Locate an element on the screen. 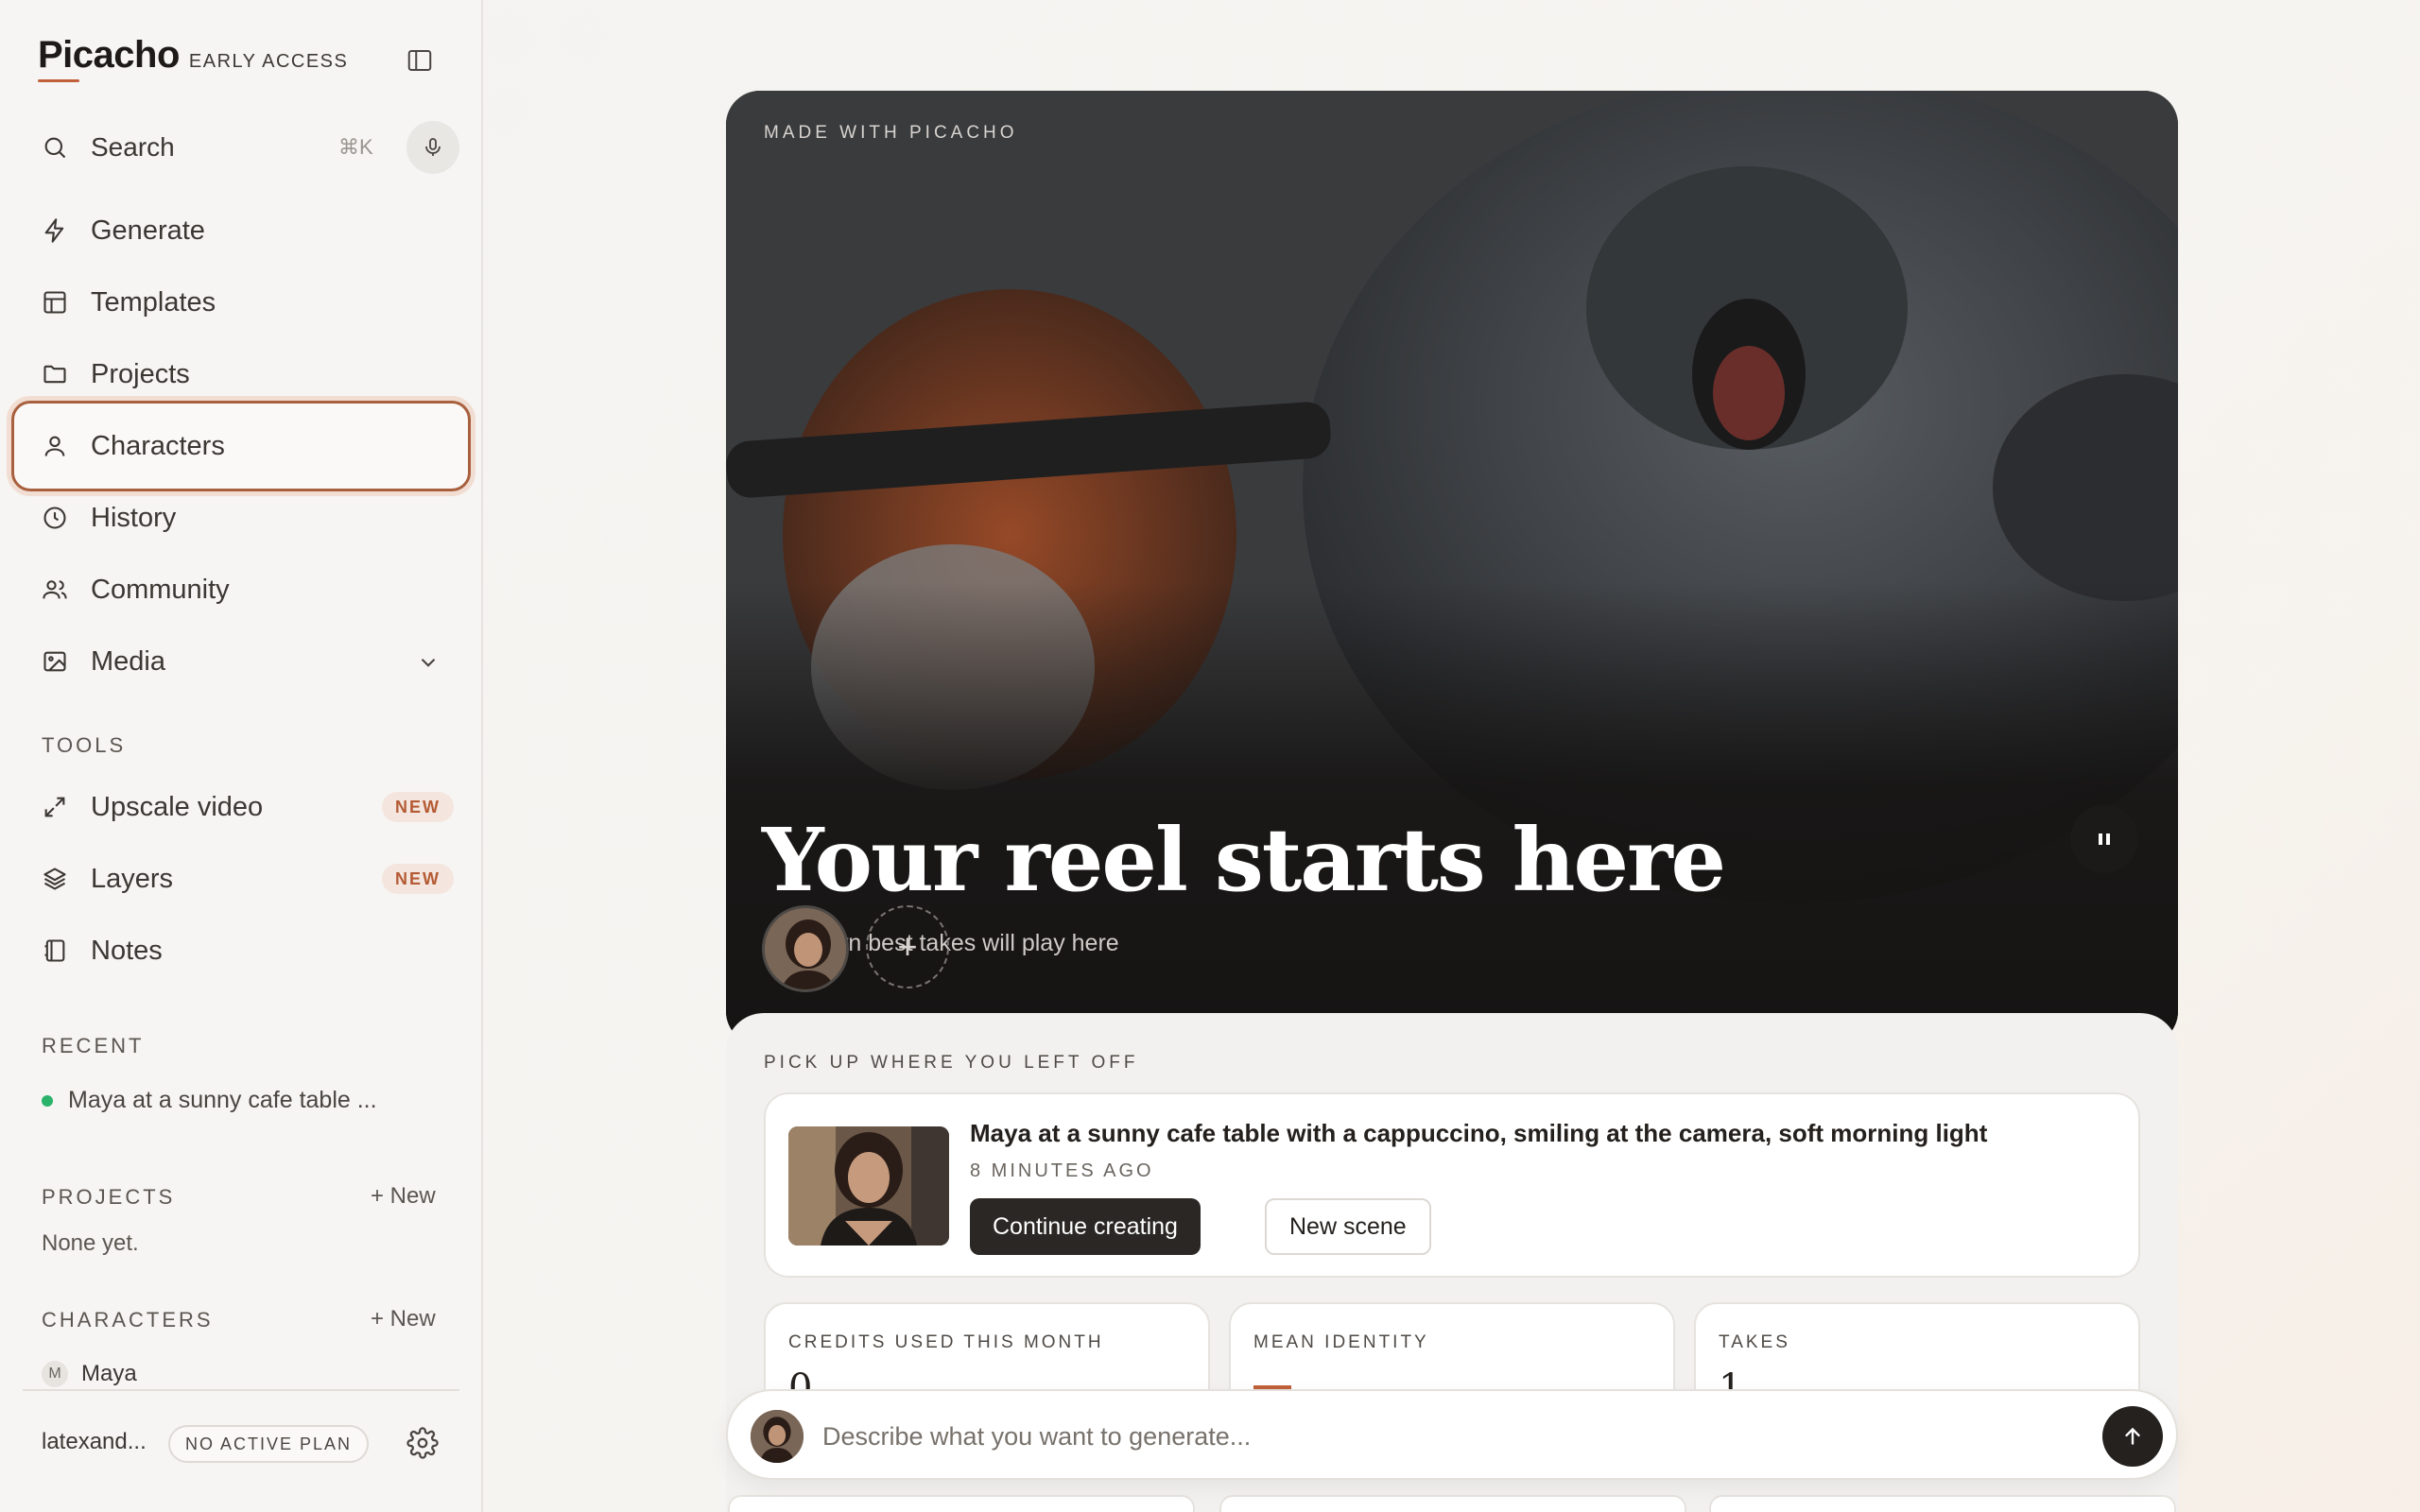 This screenshot has width=2420, height=1512. send-button is located at coordinates (2132, 1436).